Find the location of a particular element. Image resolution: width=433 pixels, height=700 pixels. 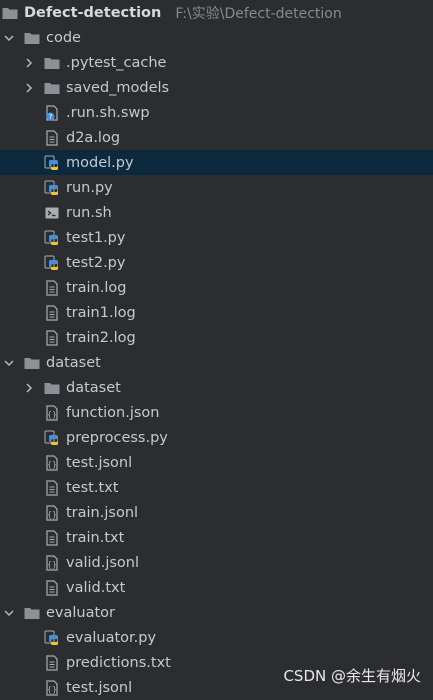

tree-item-label: model.py is located at coordinates (100, 162).